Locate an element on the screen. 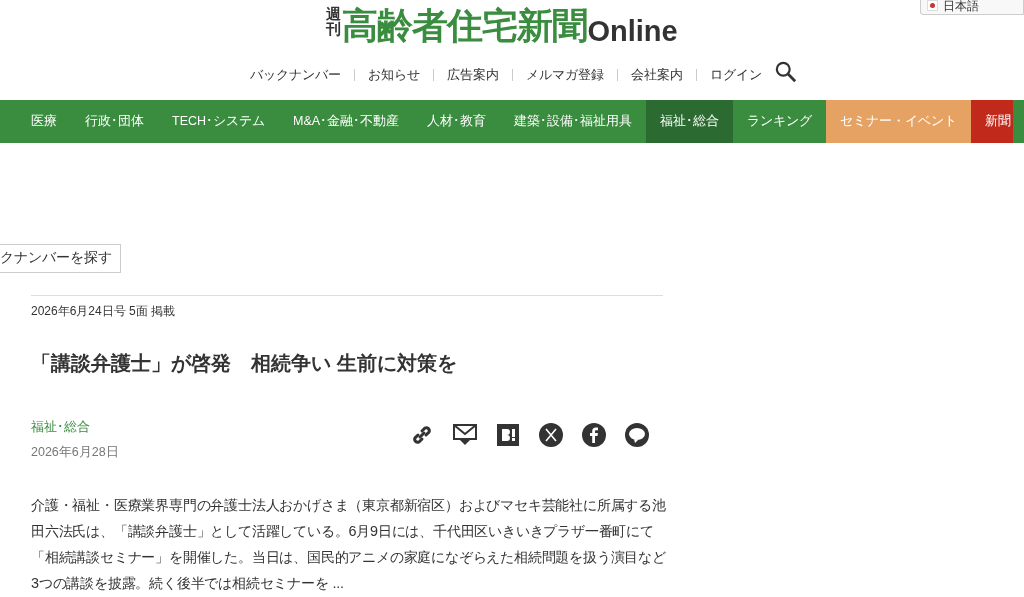 This screenshot has height=597, width=1024. top-link: 会社案内 is located at coordinates (656, 75).